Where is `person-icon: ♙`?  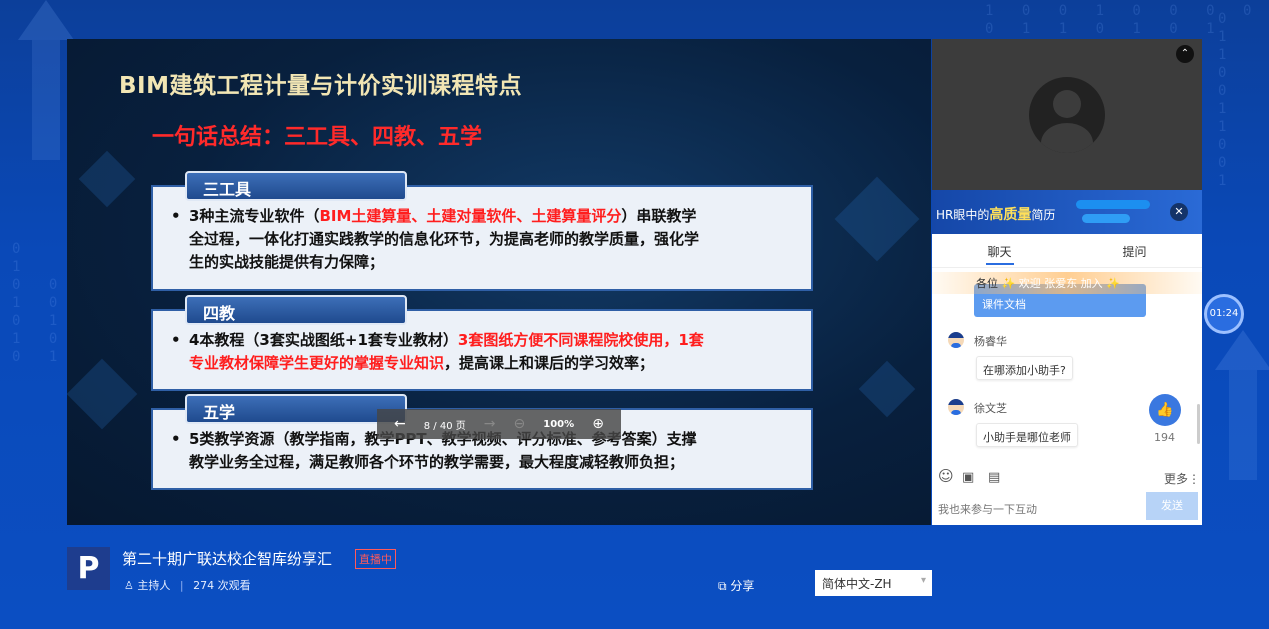
person-icon: ♙ is located at coordinates (129, 585).